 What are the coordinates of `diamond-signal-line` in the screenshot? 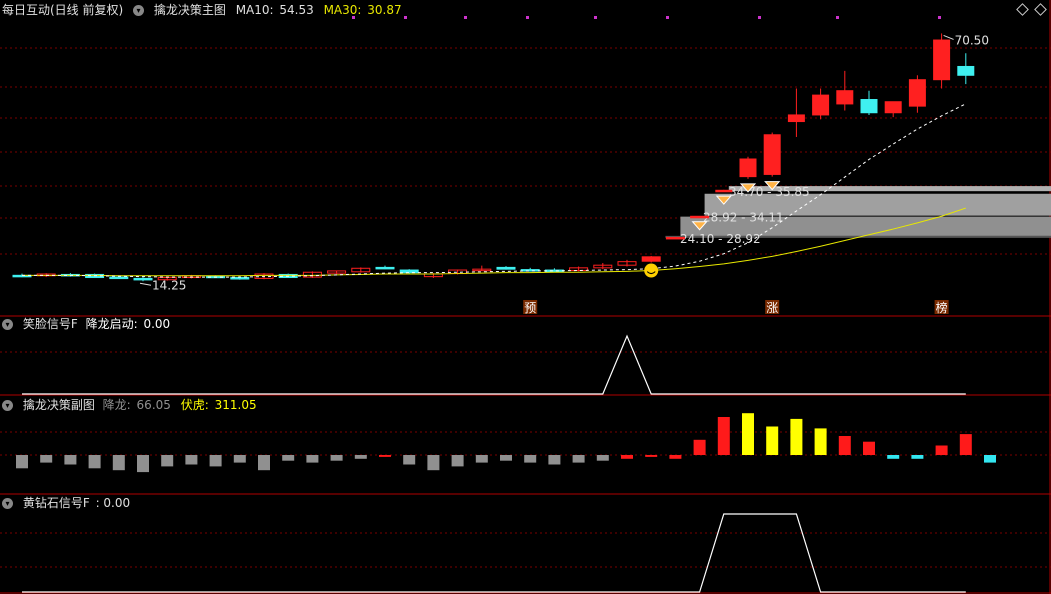 It's located at (494, 553).